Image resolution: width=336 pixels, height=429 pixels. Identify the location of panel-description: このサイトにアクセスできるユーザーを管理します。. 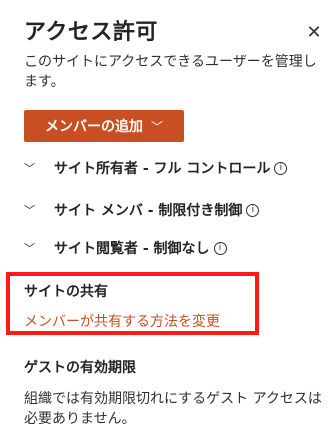
(170, 72).